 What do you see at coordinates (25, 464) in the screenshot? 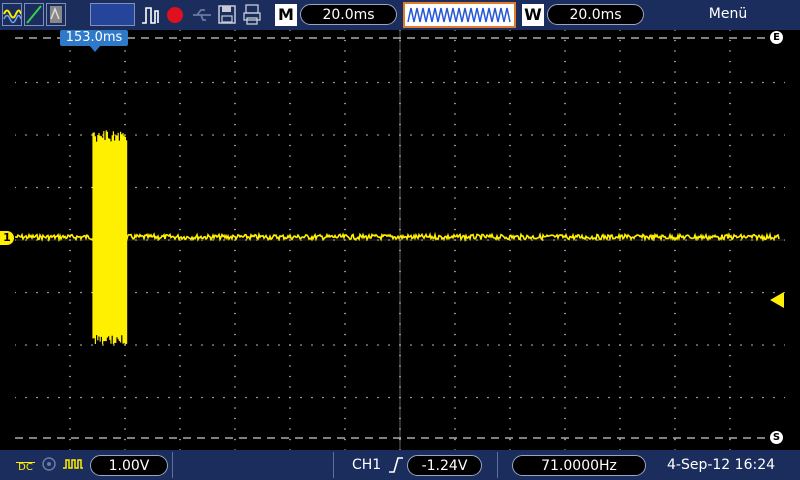
I see `coupling-indicator: DC` at bounding box center [25, 464].